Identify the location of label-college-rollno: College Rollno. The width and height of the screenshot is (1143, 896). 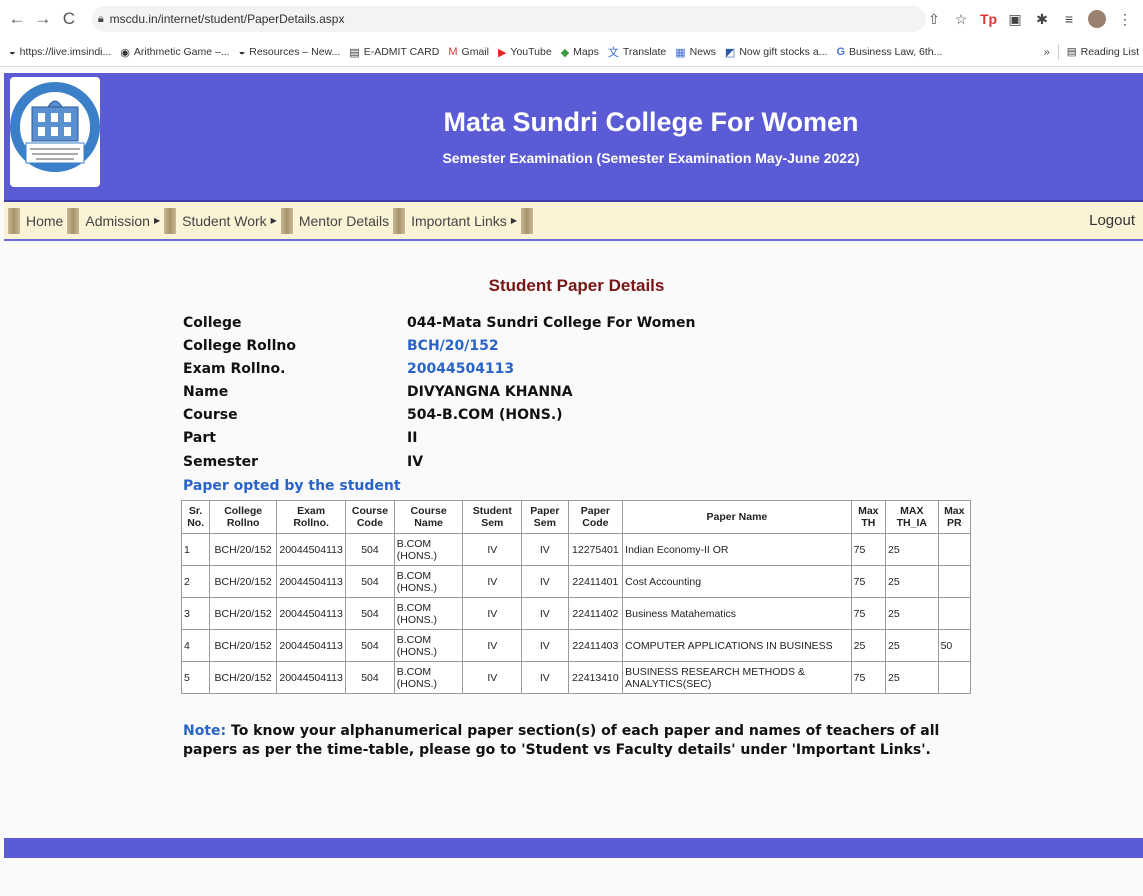
(239, 346).